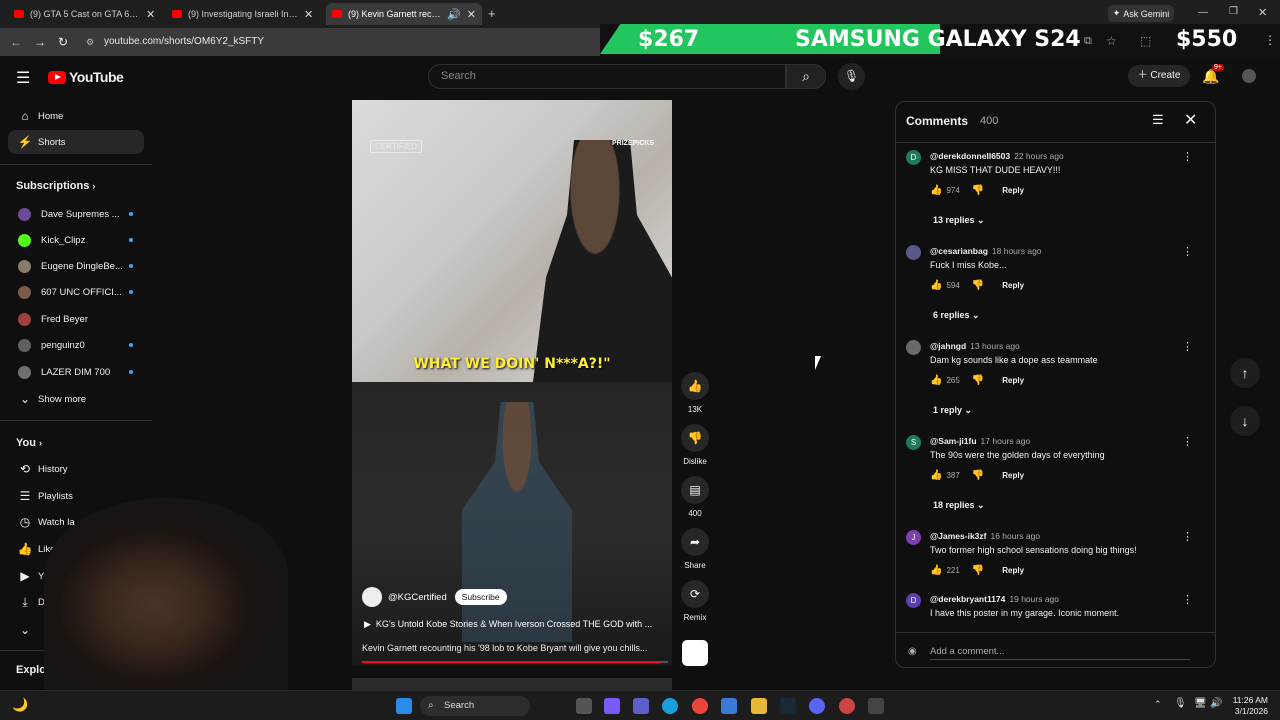 The image size is (1280, 720). Describe the element at coordinates (242, 14) in the screenshot. I see `browser-tab-2: (9) Investigating Israeli Influence ✕` at that location.